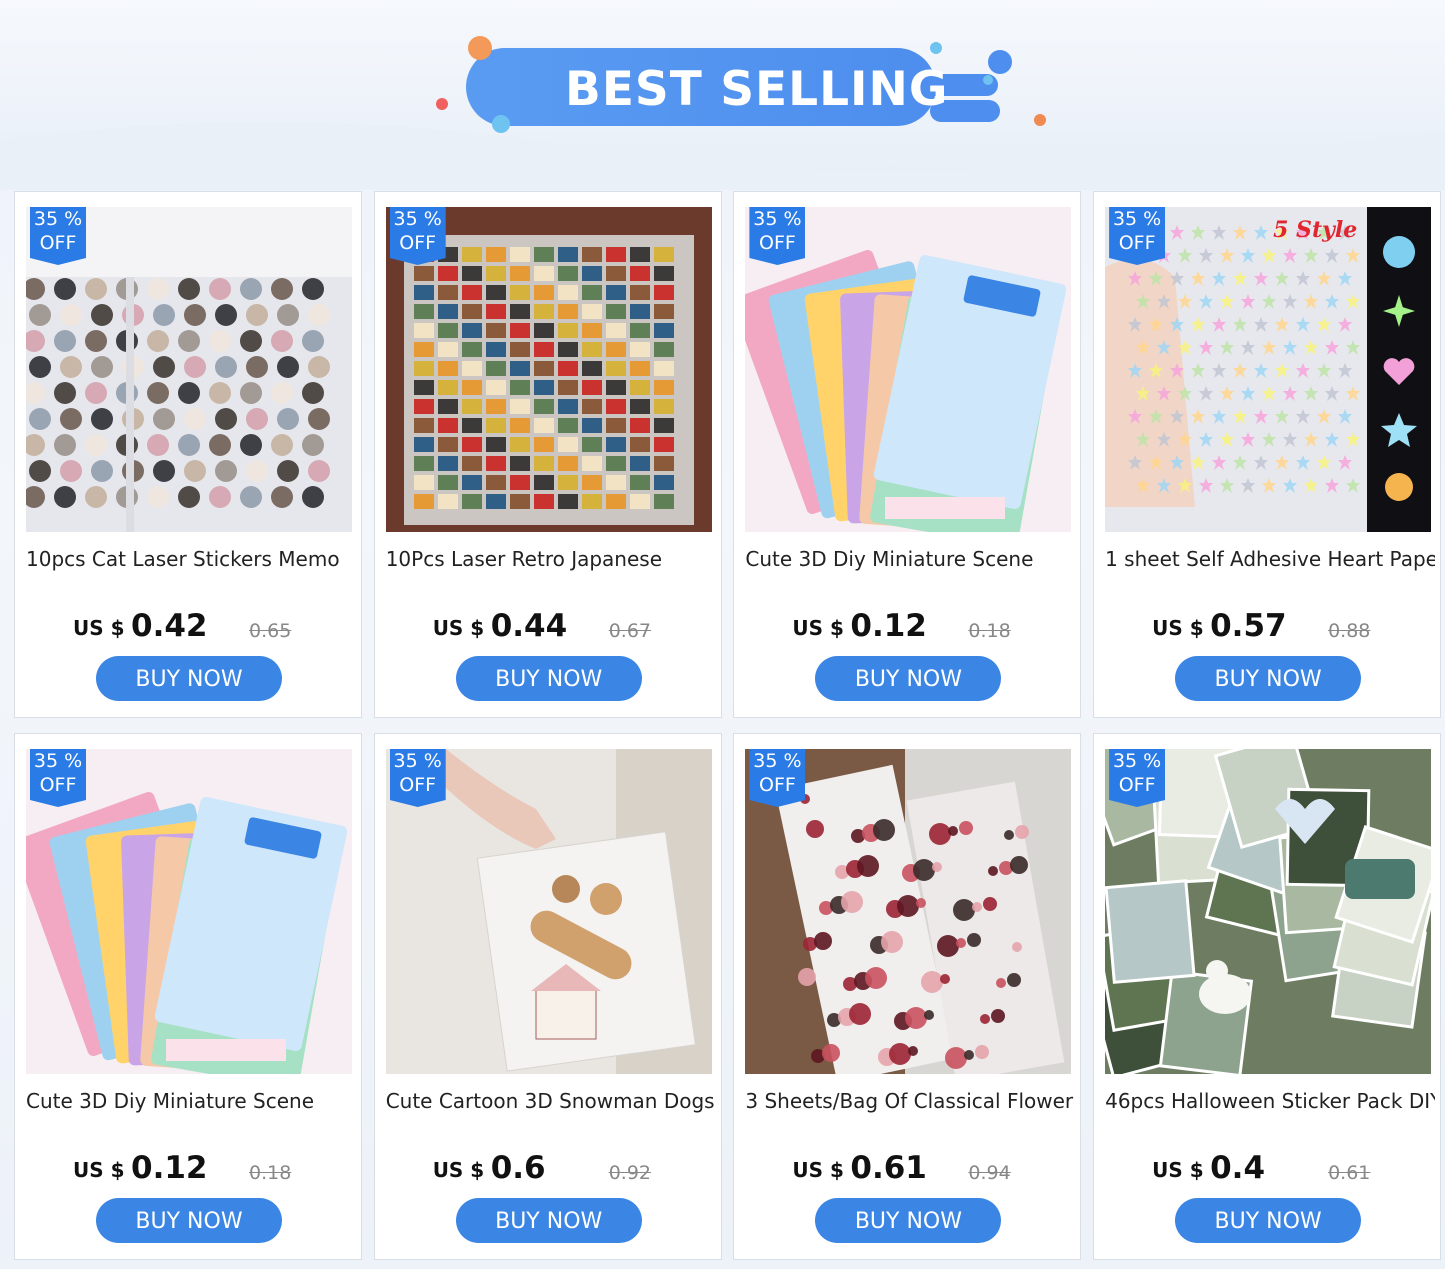  Describe the element at coordinates (1248, 626) in the screenshot. I see `current-price: 0.57` at that location.